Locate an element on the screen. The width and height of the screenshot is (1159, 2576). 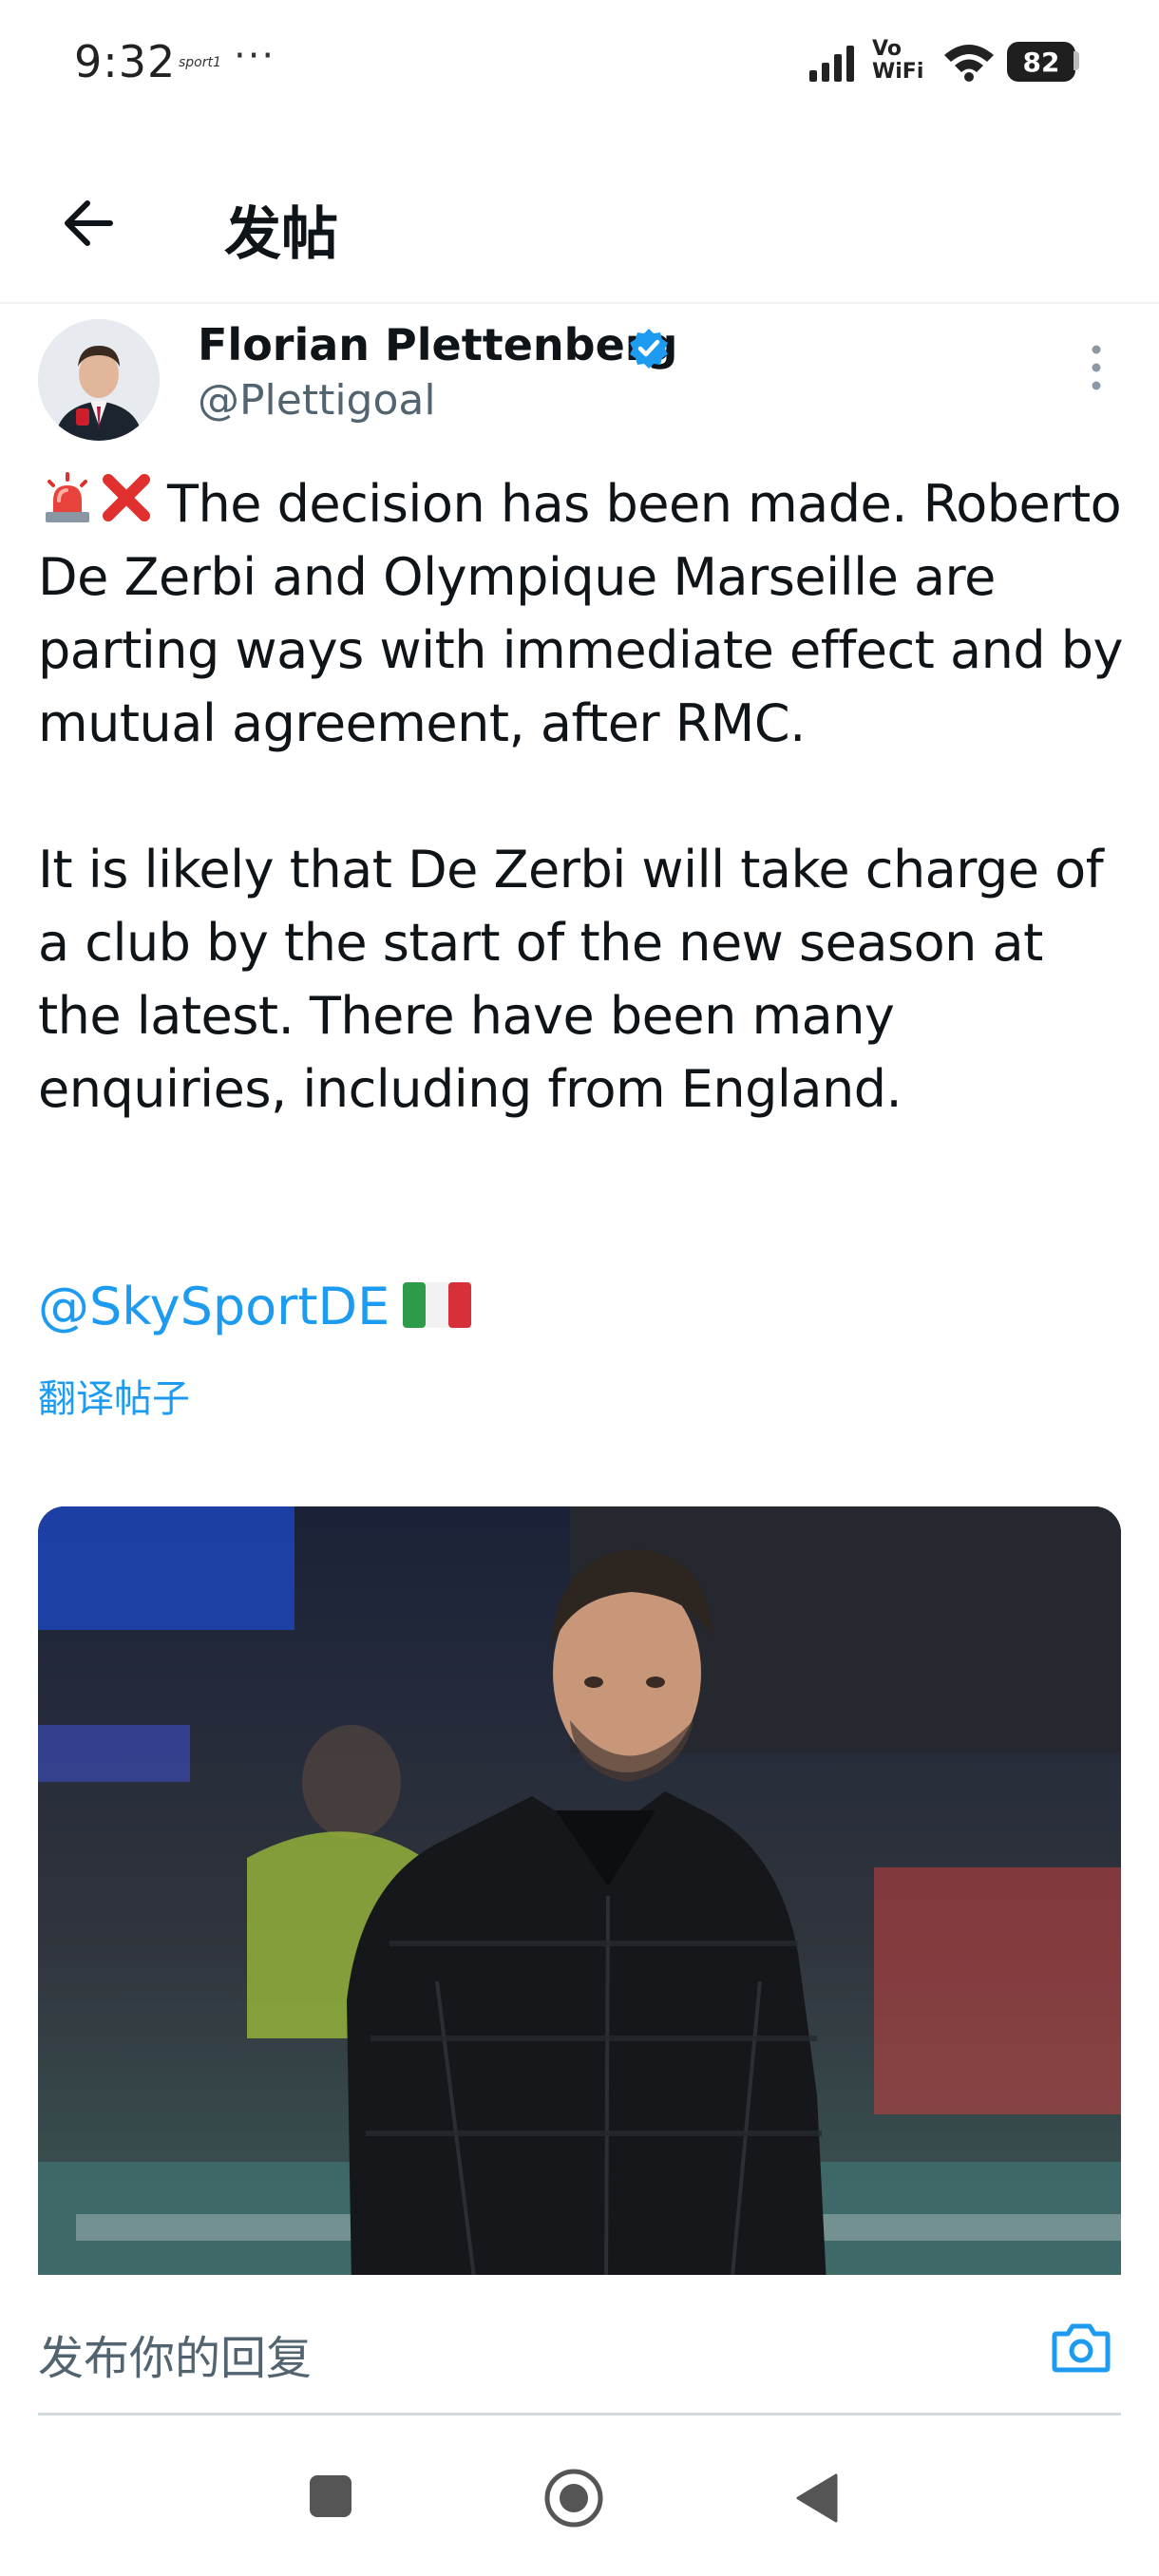
battery-level: 82 is located at coordinates (1041, 62).